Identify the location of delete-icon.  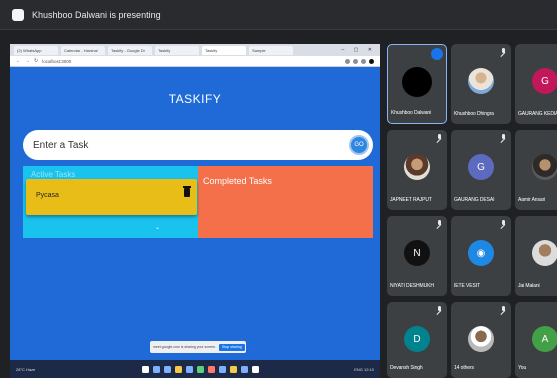
(187, 191).